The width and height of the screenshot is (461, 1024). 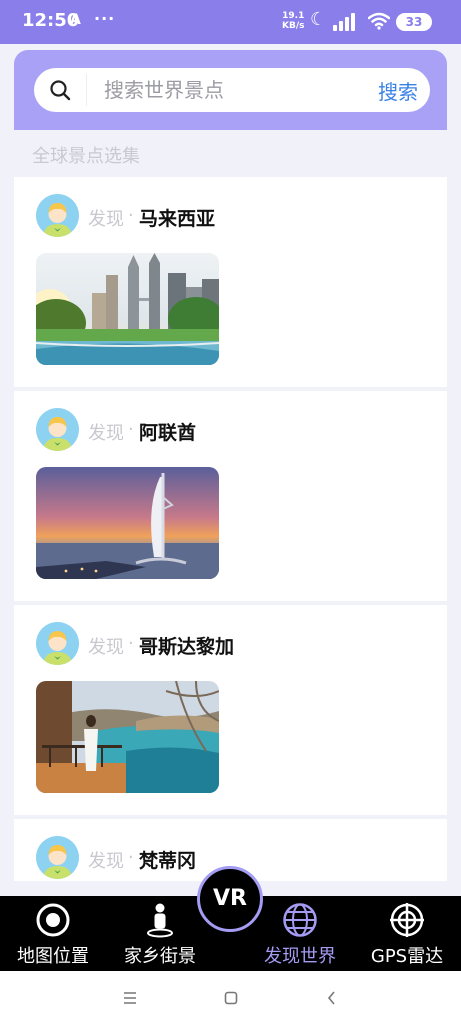 I want to click on street-view-person-icon, so click(x=160, y=920).